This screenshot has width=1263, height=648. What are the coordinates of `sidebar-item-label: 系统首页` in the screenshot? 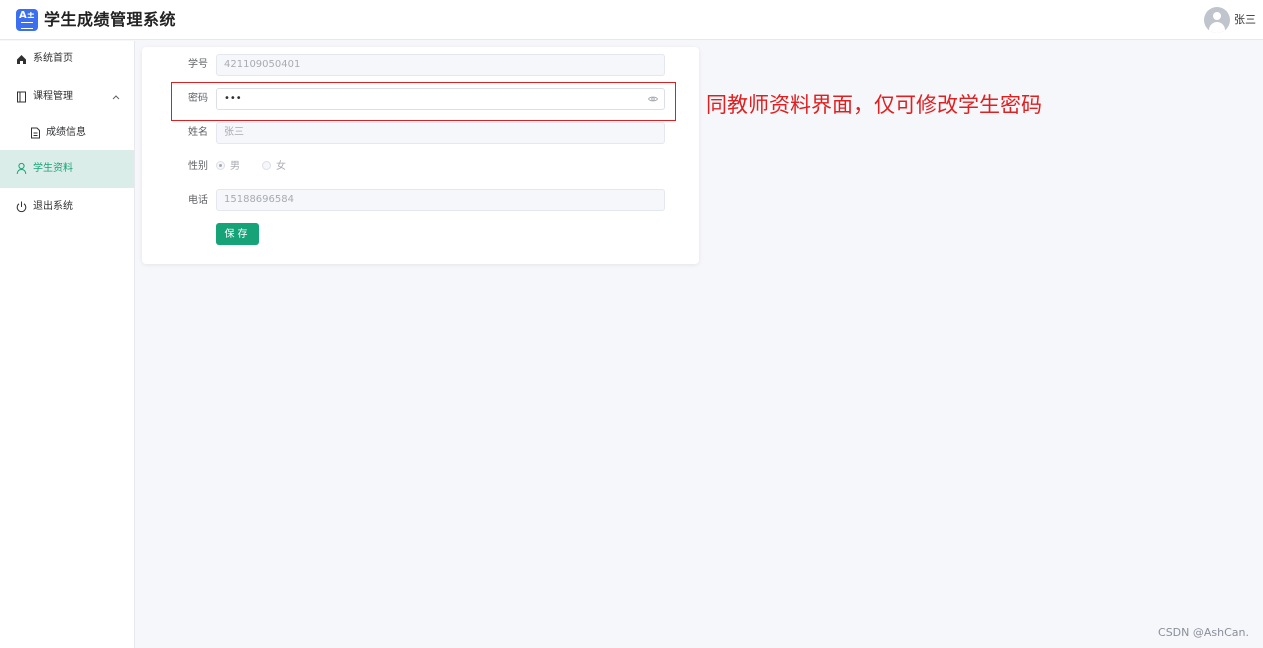 It's located at (53, 58).